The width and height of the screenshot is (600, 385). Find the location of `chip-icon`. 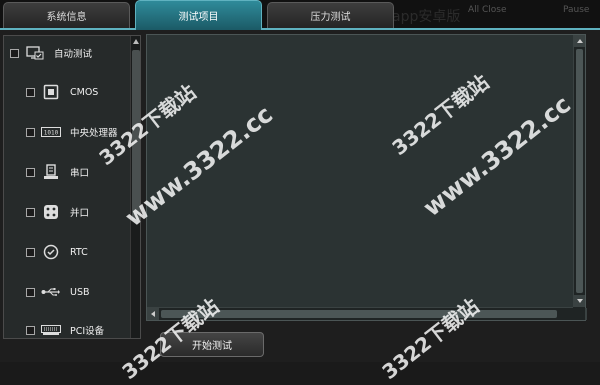

chip-icon is located at coordinates (51, 92).